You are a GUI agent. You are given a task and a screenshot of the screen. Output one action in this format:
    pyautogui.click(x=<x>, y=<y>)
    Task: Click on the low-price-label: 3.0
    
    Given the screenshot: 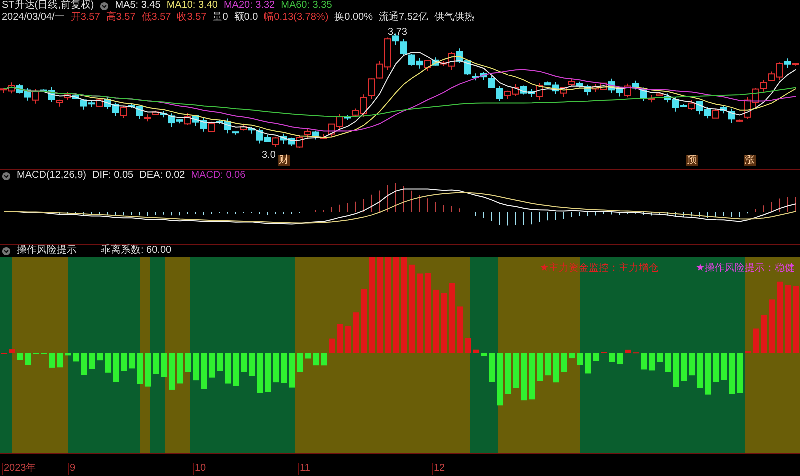 What is the action you would take?
    pyautogui.click(x=269, y=156)
    